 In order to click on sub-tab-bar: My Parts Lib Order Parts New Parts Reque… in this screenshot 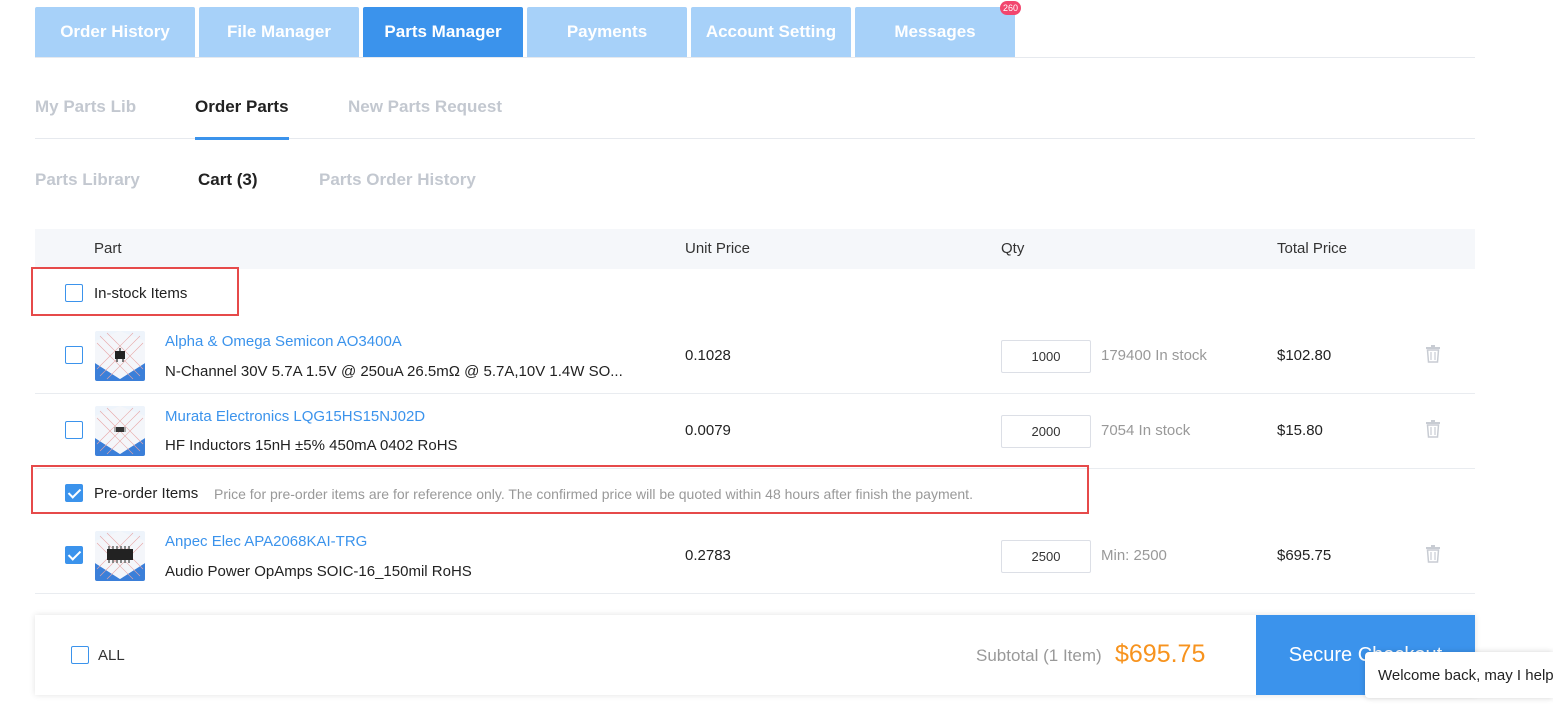, I will do `click(755, 118)`.